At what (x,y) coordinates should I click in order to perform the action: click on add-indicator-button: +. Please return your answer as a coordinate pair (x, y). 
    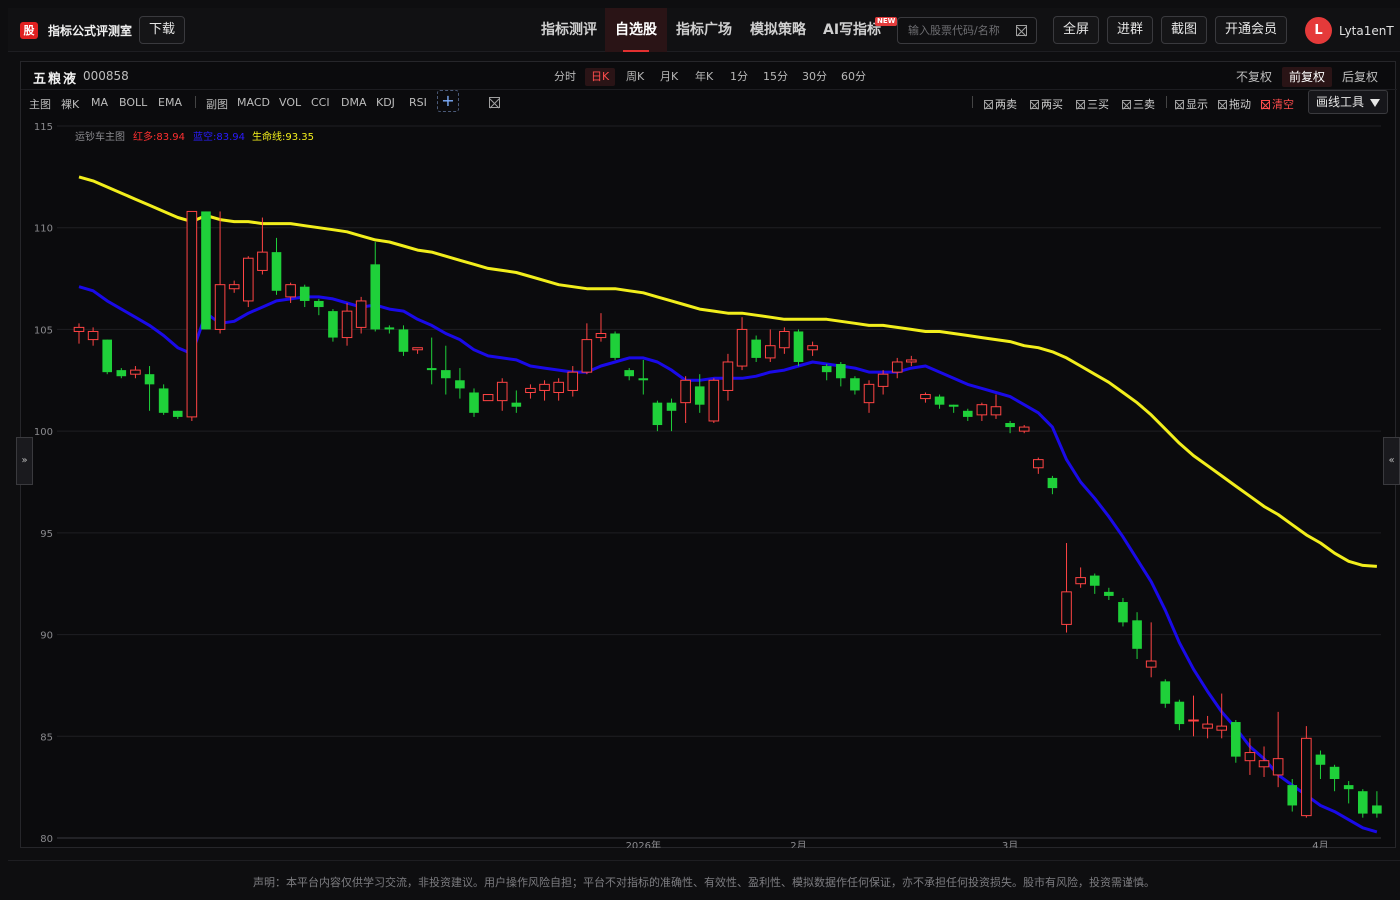
    Looking at the image, I should click on (448, 101).